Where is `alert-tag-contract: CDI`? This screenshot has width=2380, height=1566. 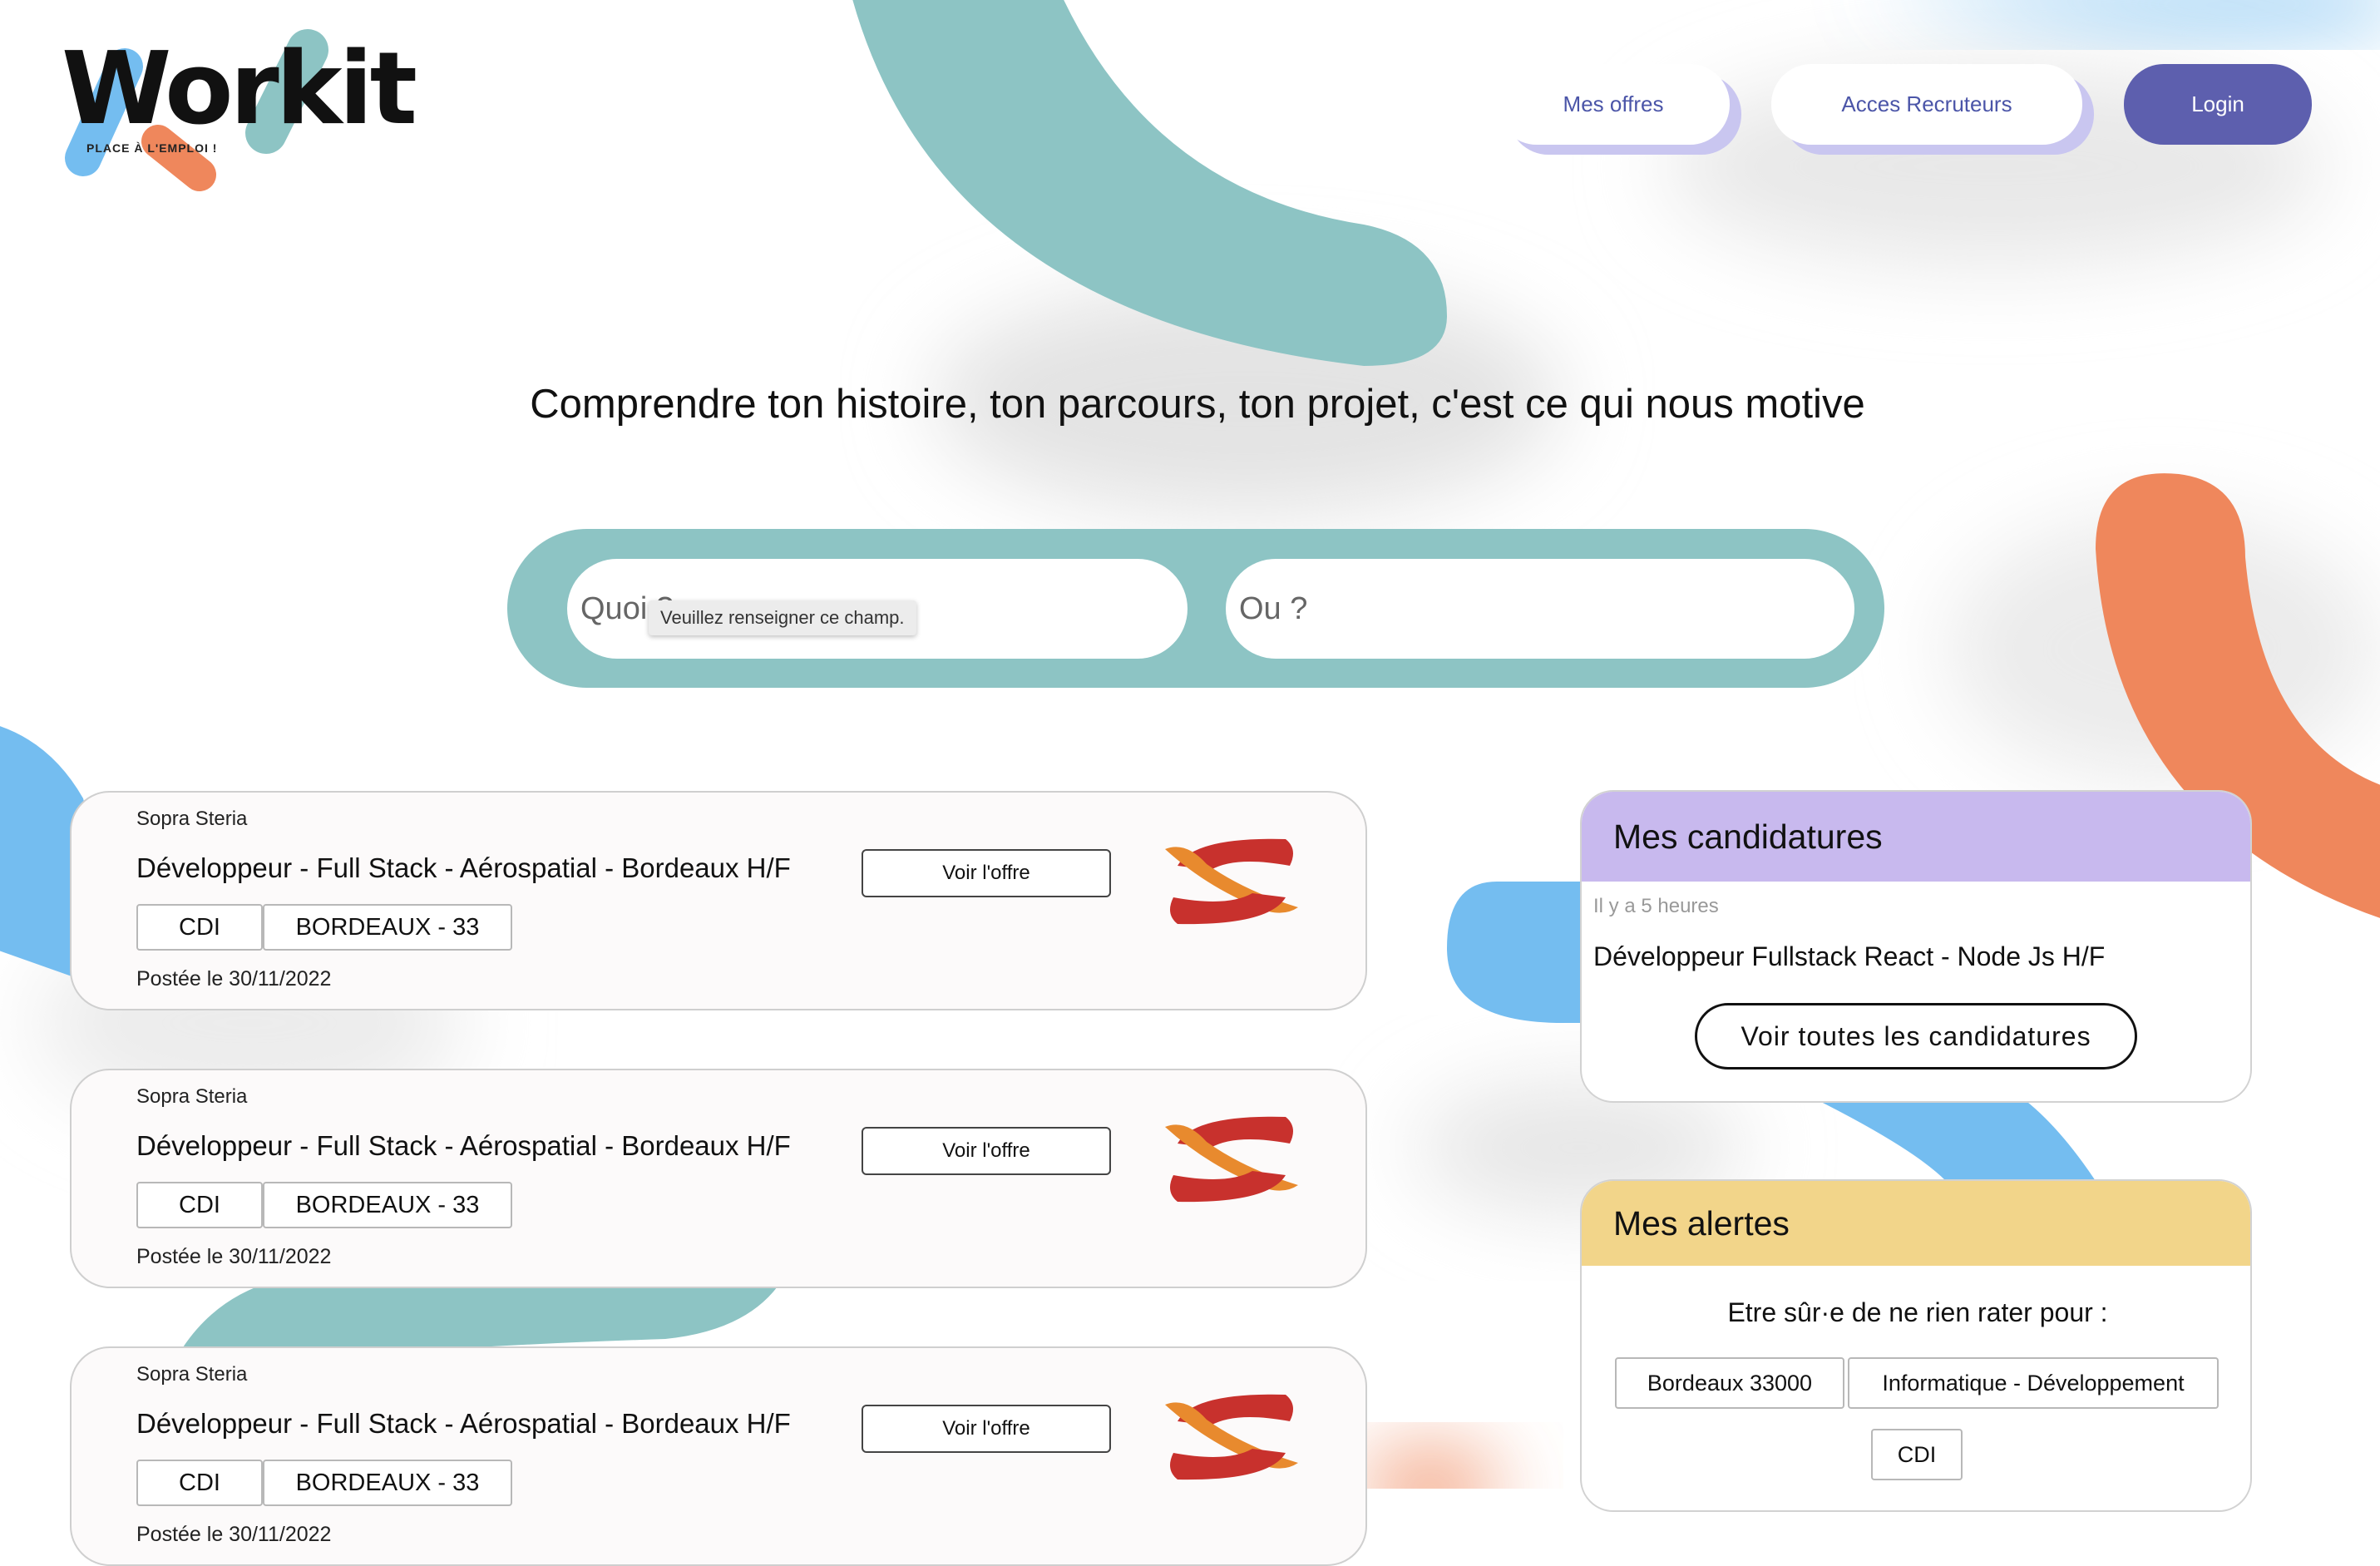
alert-tag-contract: CDI is located at coordinates (1917, 1454).